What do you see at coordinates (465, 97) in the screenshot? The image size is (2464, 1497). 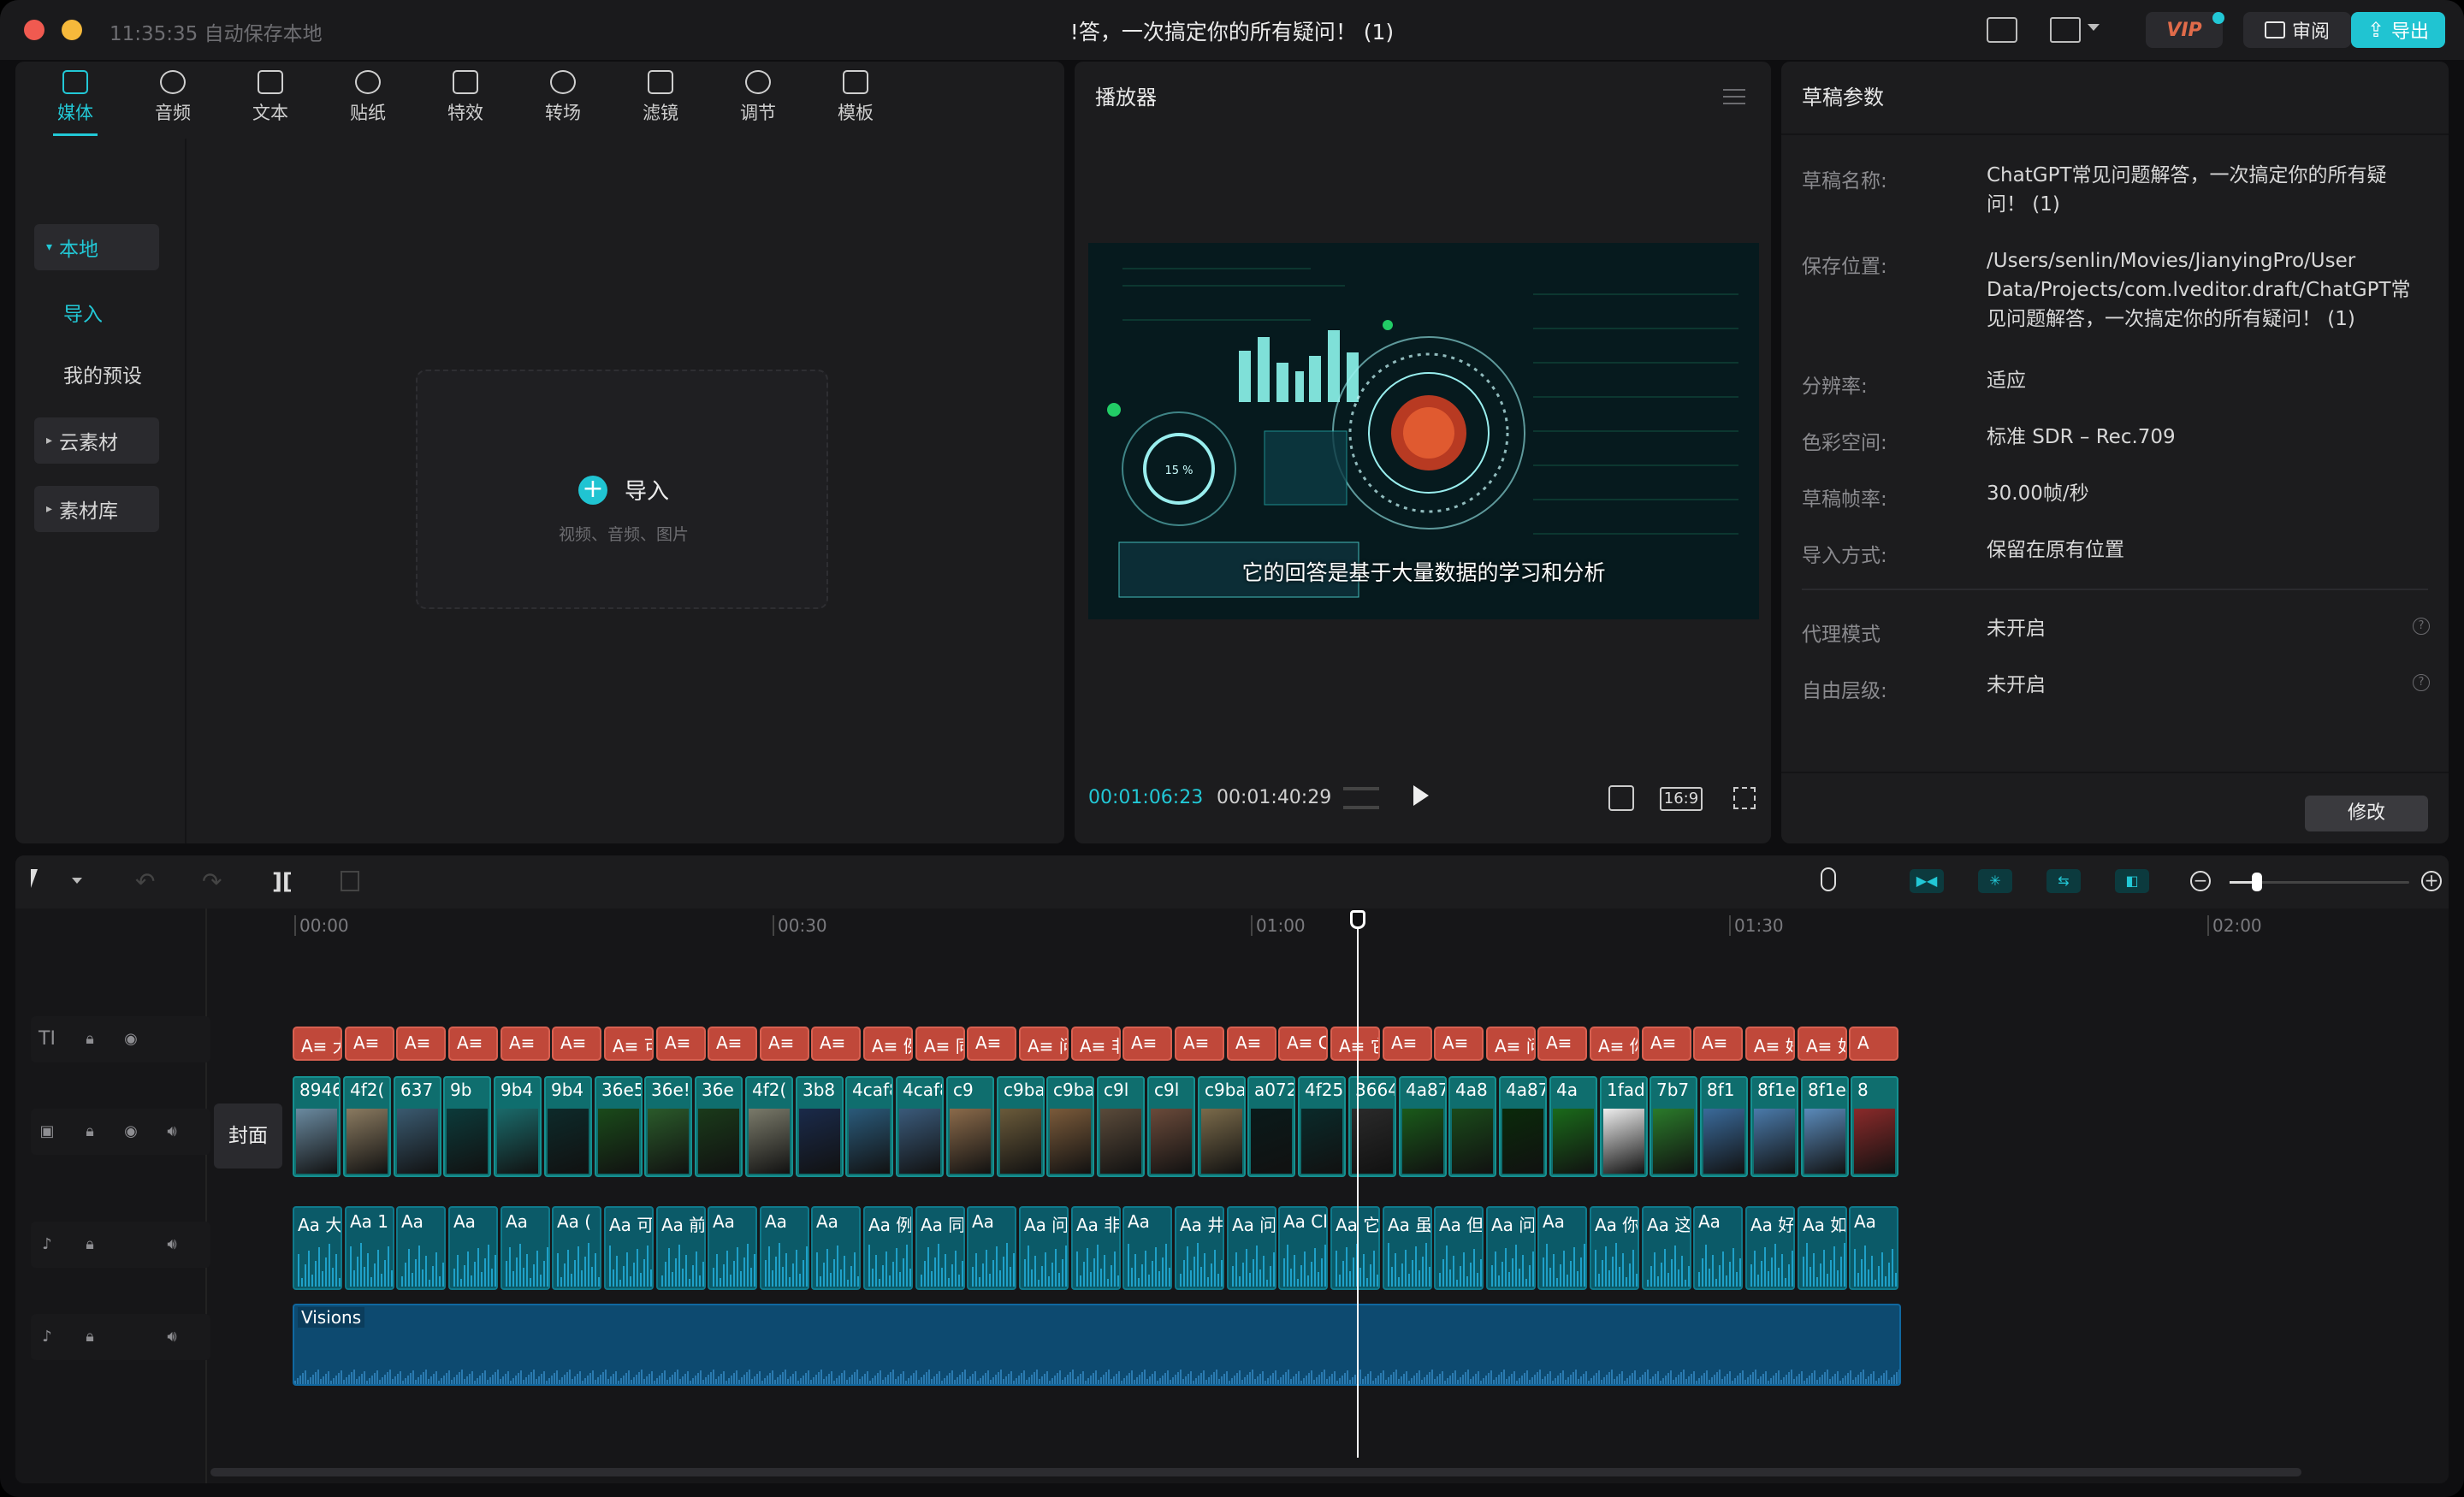 I see `tab-effects: 特效` at bounding box center [465, 97].